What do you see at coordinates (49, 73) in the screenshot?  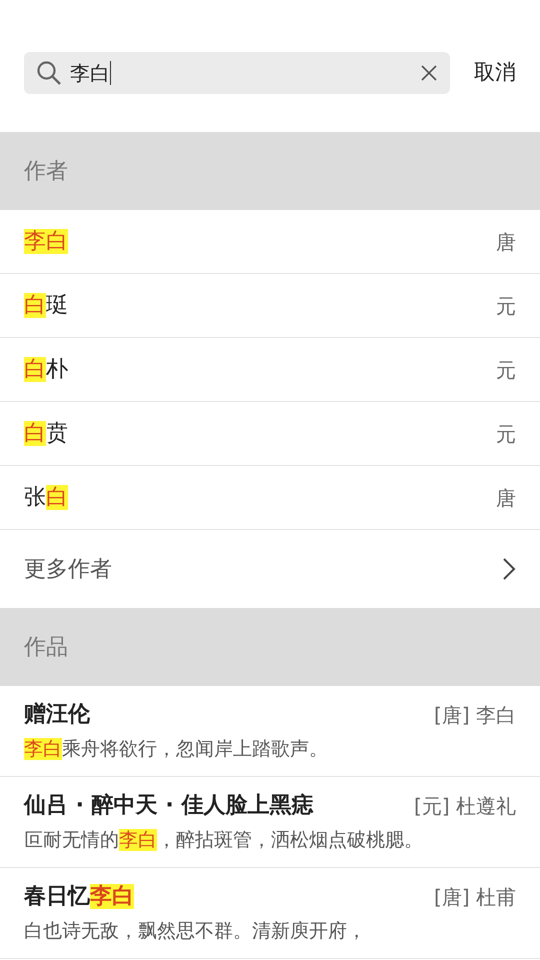 I see `search-icon` at bounding box center [49, 73].